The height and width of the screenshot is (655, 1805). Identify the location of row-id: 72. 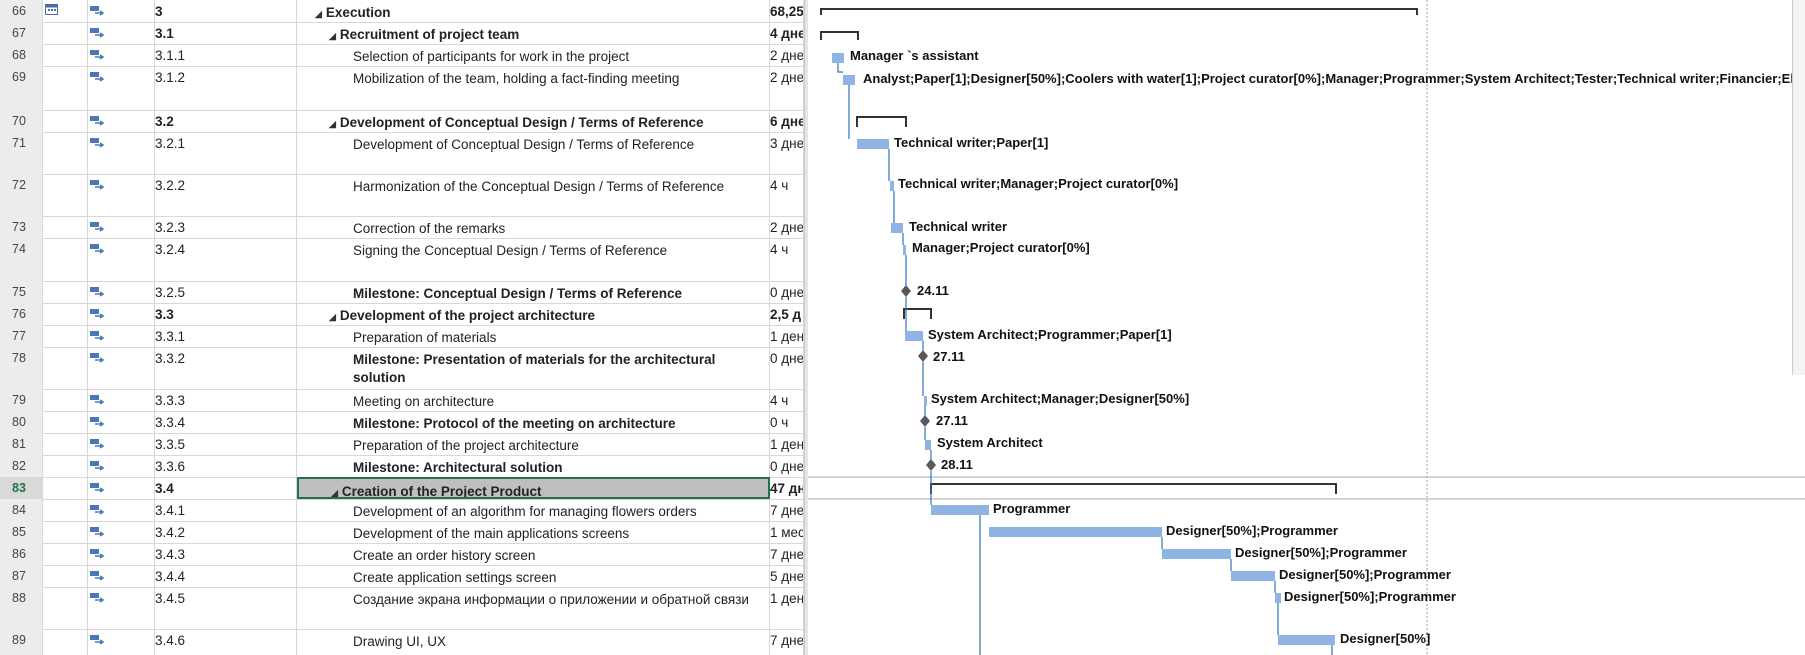
(21, 195).